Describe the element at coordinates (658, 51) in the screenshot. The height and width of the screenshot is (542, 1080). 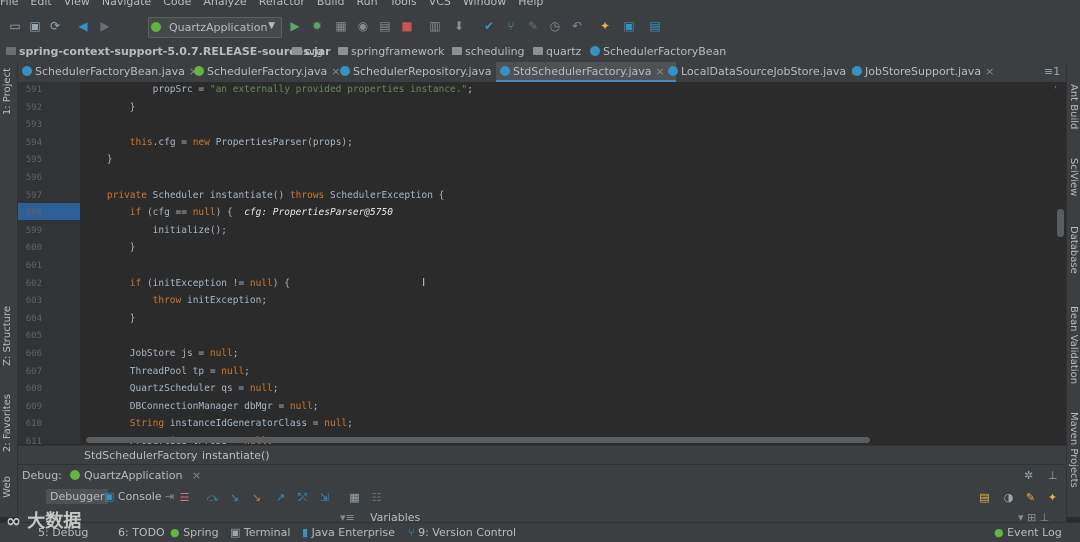
I see `breadcrumb-class: SchedulerFactoryBean` at that location.